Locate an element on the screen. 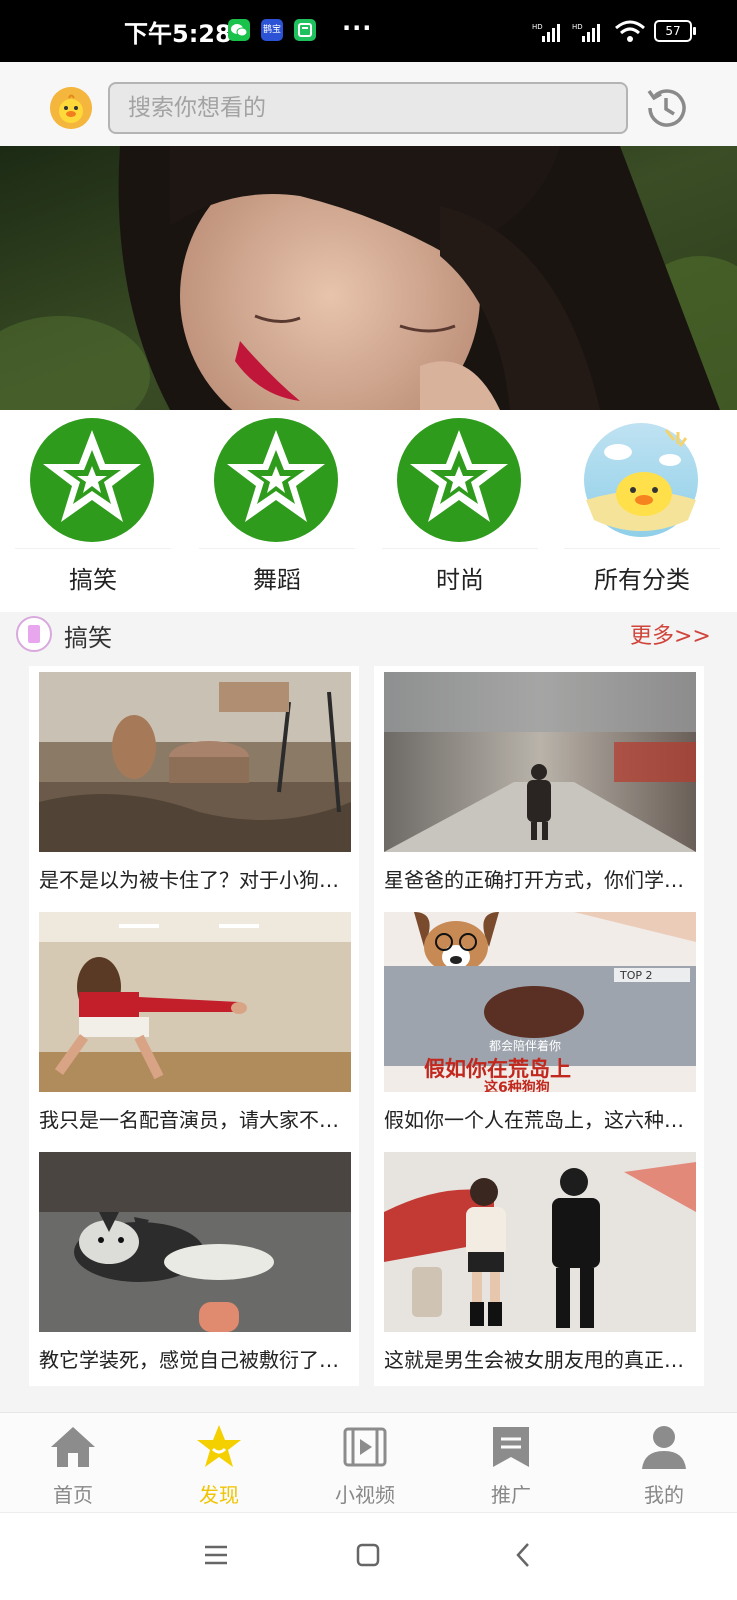 This screenshot has height=1600, width=737. video-card: 星爸爸的正确打开方式，你们学会了吗 is located at coordinates (539, 786).